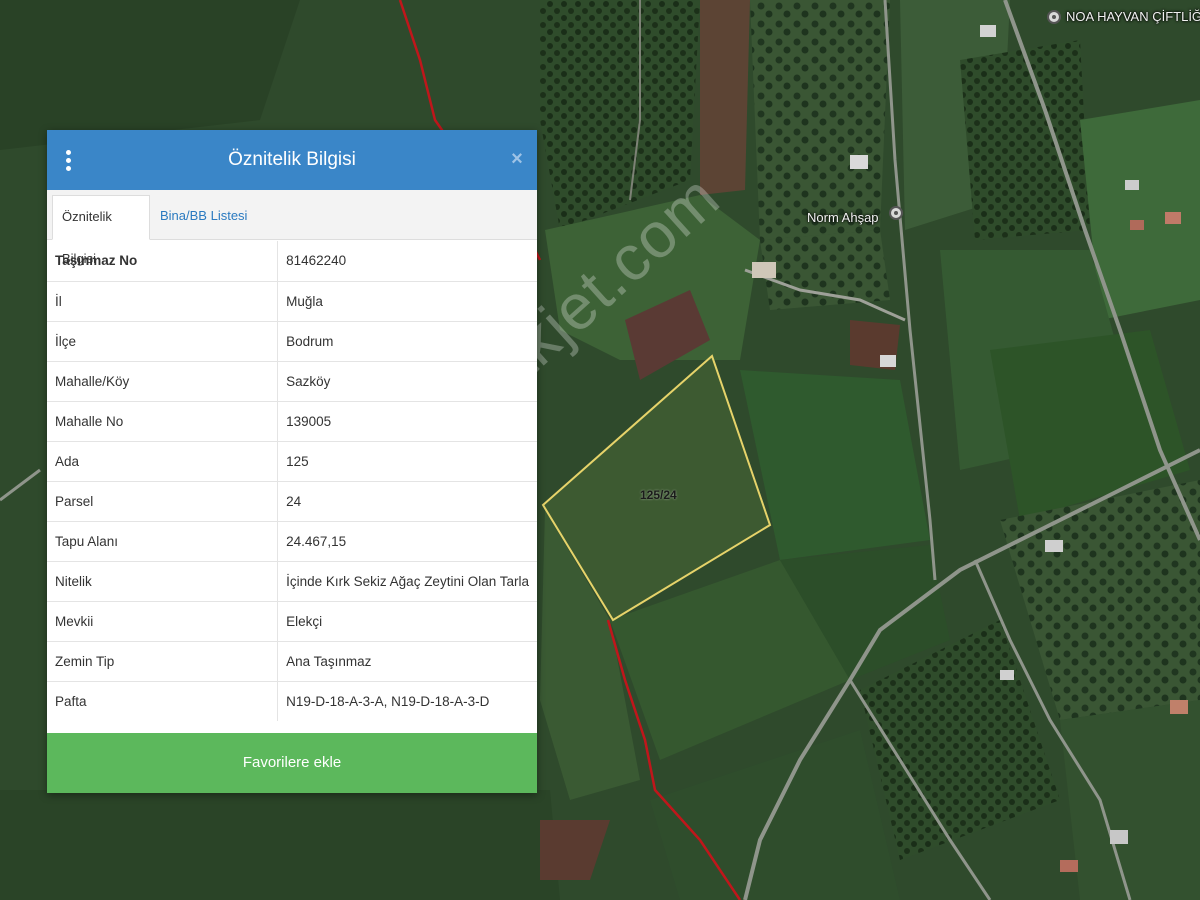  What do you see at coordinates (69, 161) in the screenshot?
I see `vertical-menu-icon` at bounding box center [69, 161].